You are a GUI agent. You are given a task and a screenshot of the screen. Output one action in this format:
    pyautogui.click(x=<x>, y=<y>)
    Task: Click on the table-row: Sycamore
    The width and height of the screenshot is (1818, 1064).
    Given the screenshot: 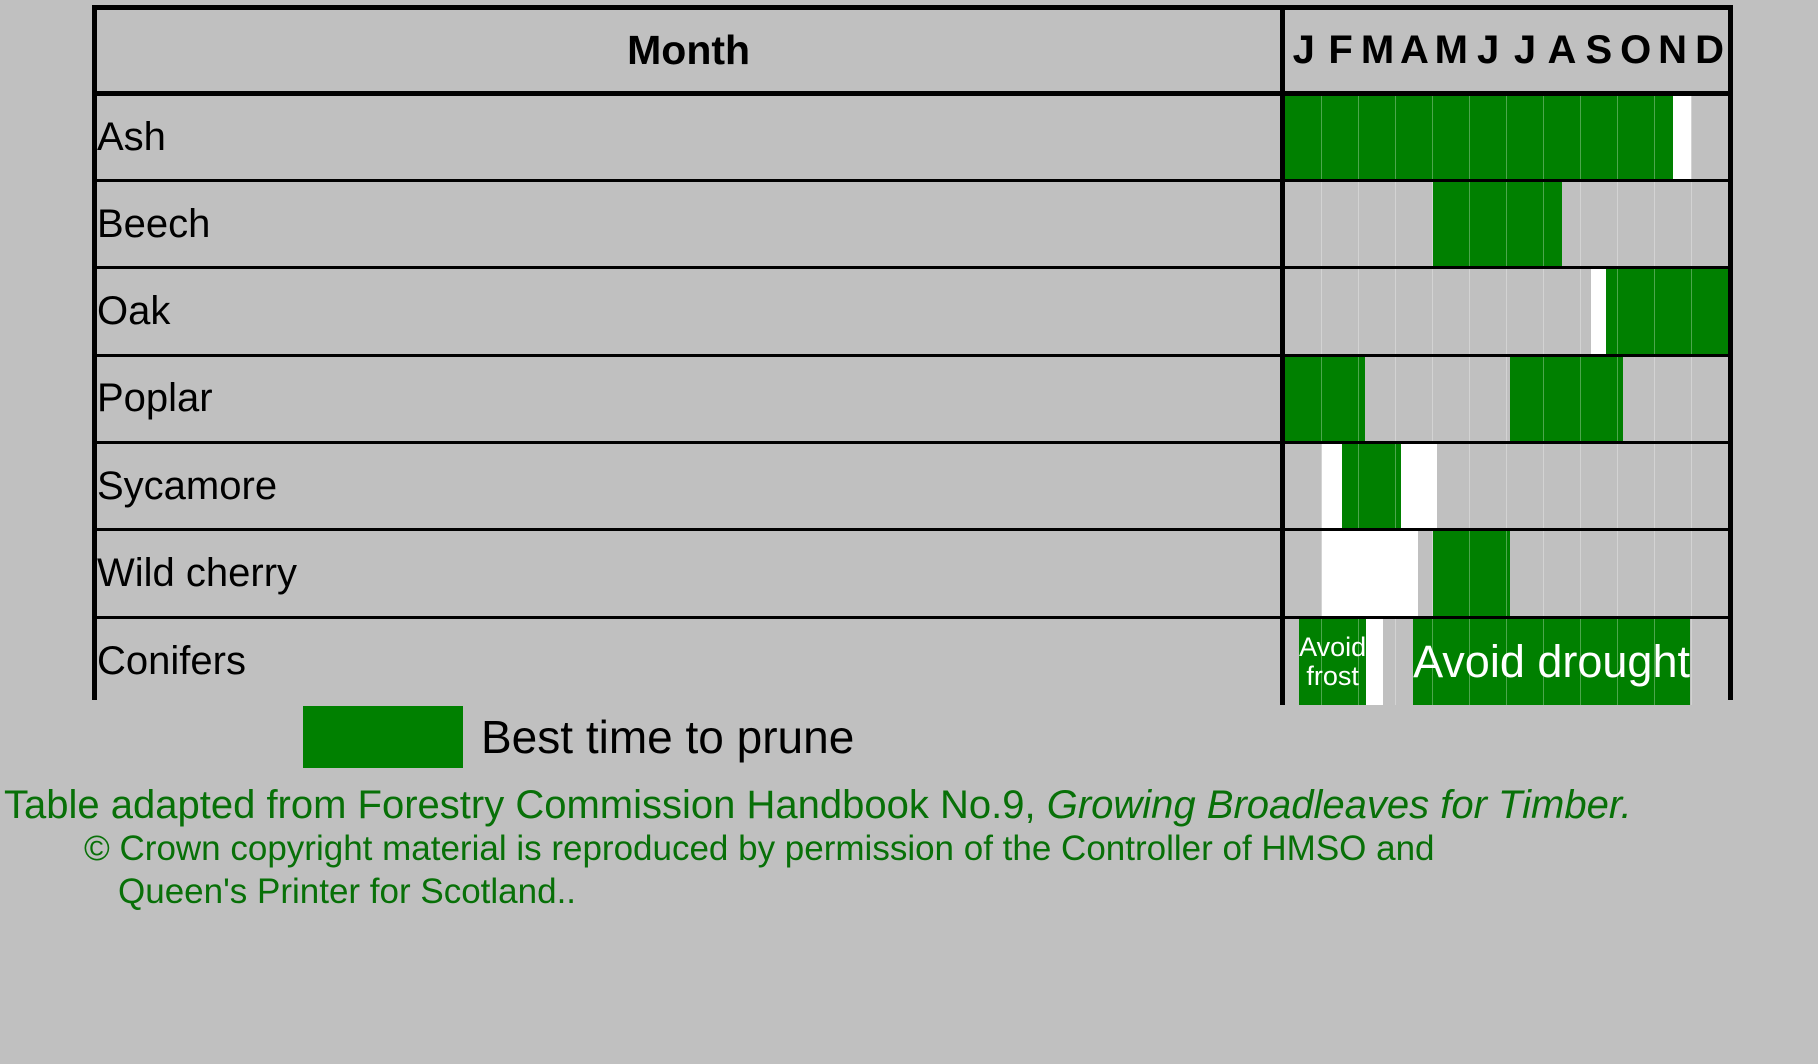 What is the action you would take?
    pyautogui.click(x=913, y=487)
    